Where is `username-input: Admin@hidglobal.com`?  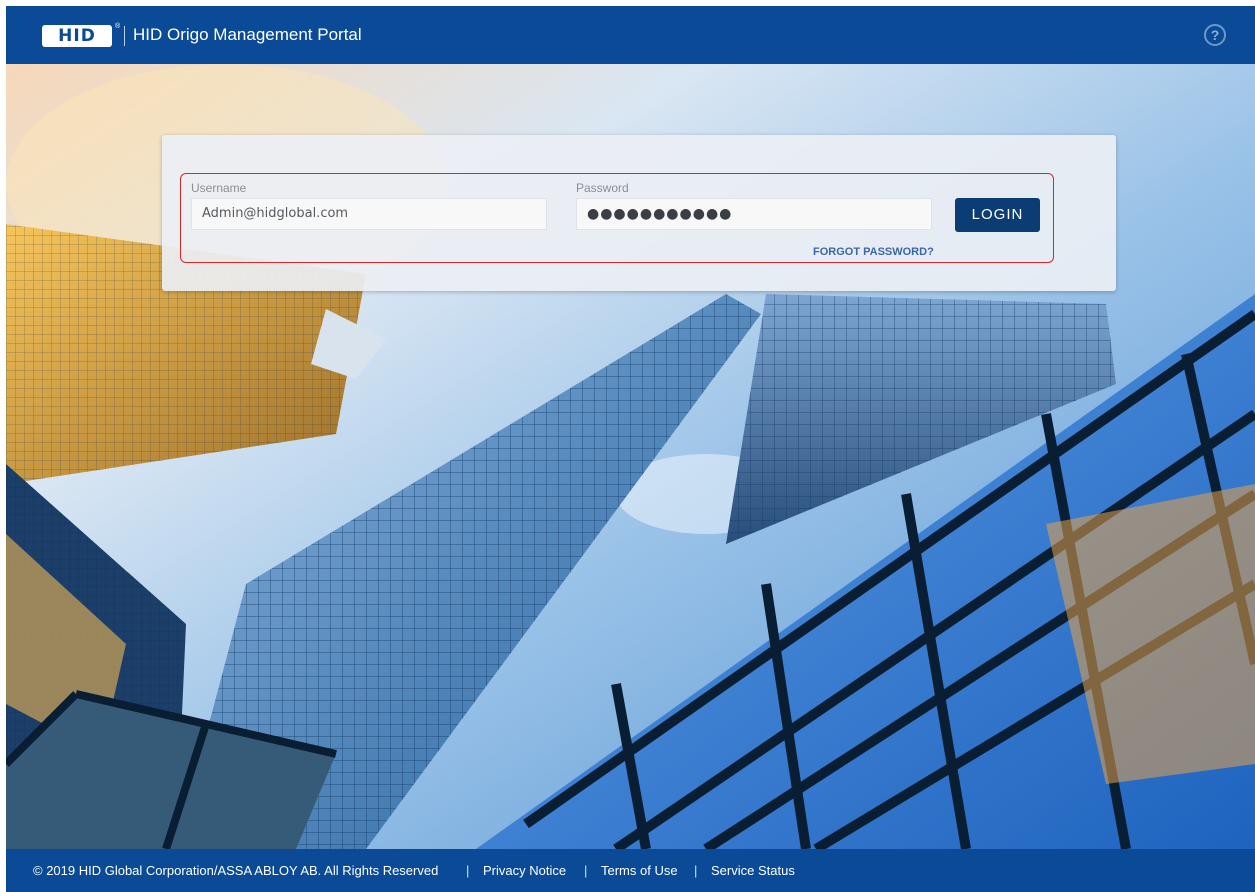 username-input: Admin@hidglobal.com is located at coordinates (369, 214).